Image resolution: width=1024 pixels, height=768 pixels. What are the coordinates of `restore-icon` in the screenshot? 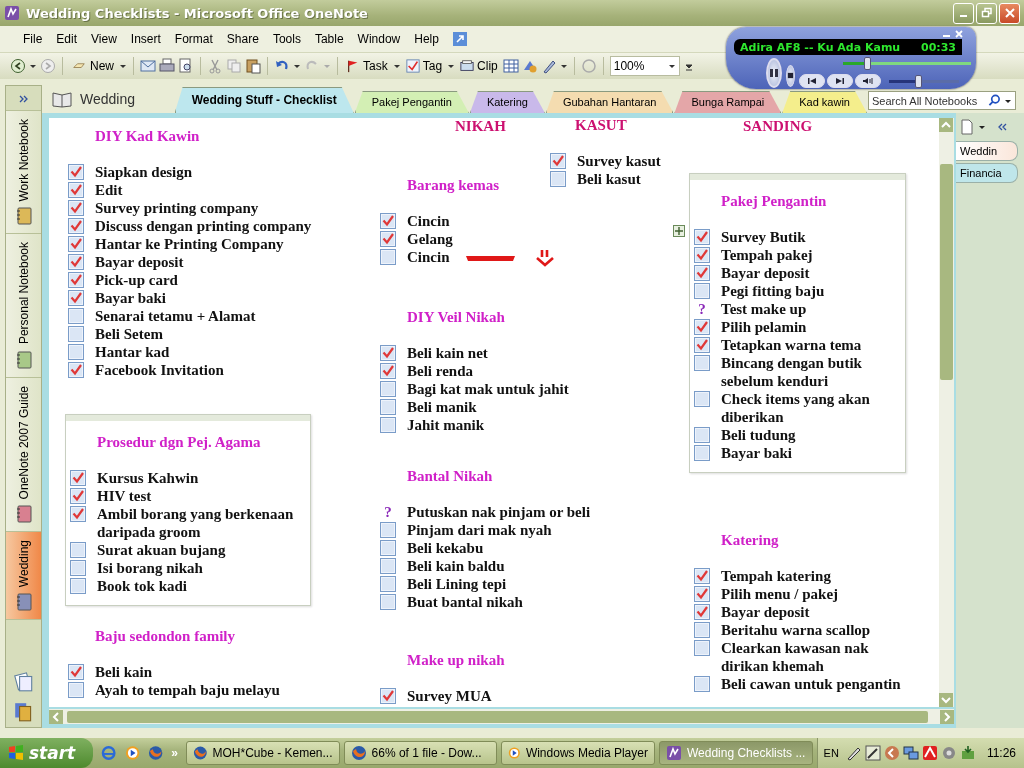 It's located at (986, 13).